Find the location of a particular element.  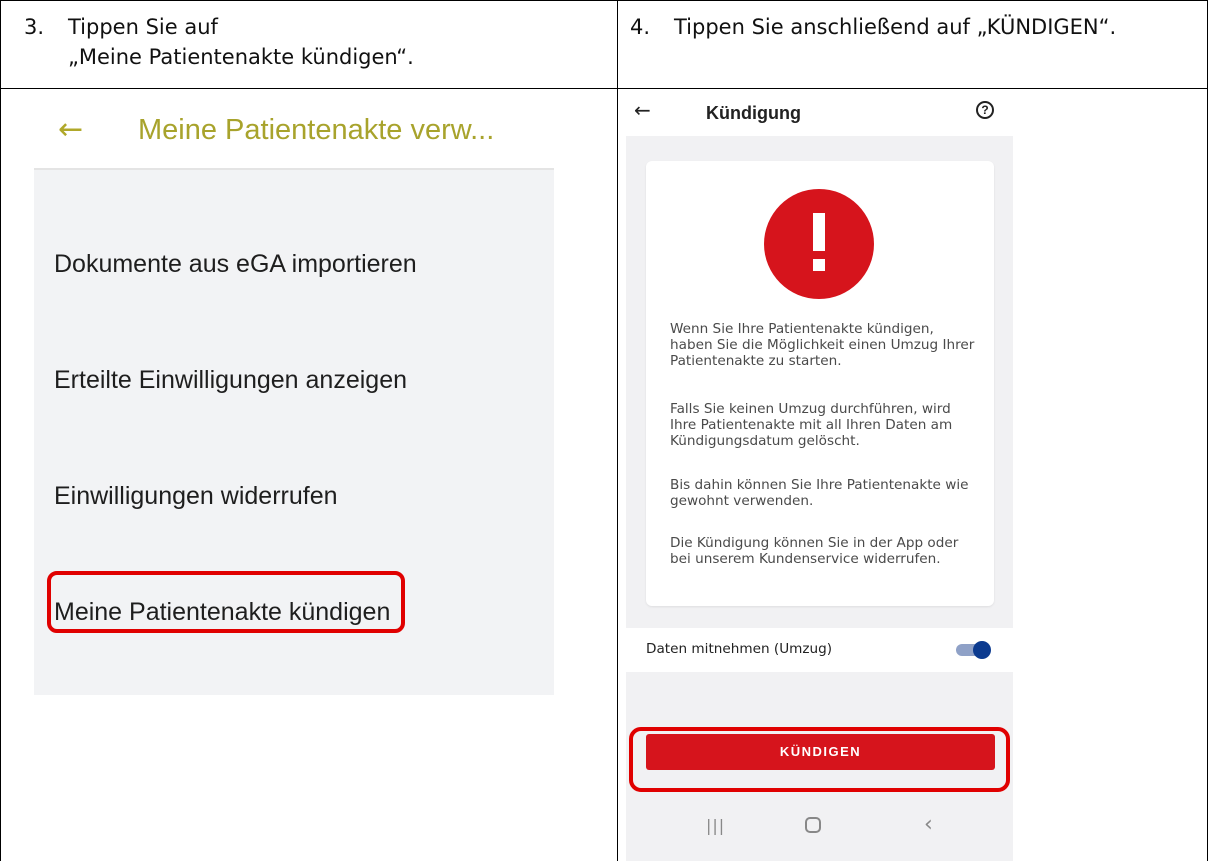

recent-apps-icon: ||| is located at coordinates (715, 825).